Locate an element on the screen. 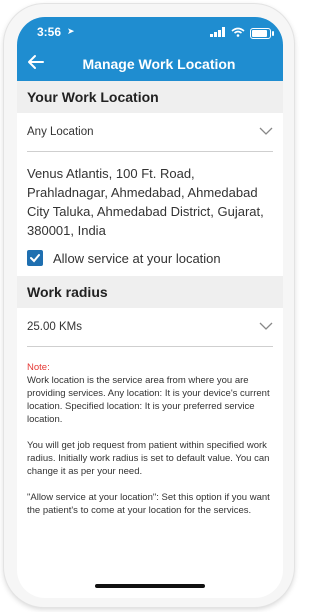 The width and height of the screenshot is (320, 612). work-radius-heading: Work radius is located at coordinates (150, 292).